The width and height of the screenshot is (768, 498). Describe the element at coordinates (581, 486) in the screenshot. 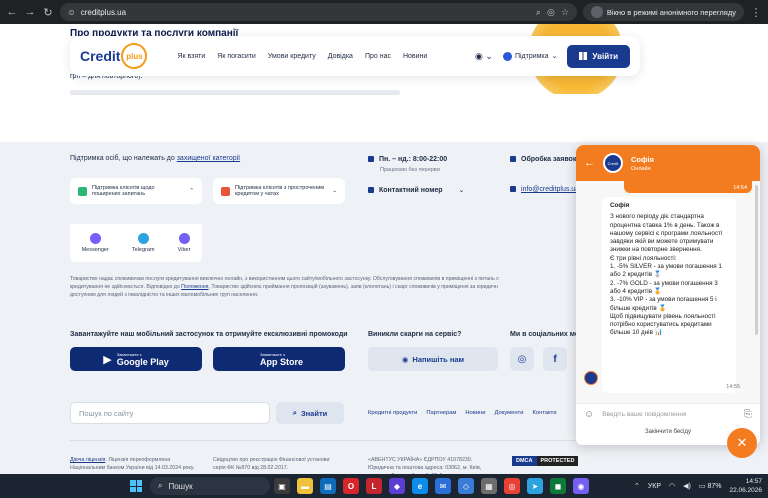

I see `viber-icon: ◉` at that location.